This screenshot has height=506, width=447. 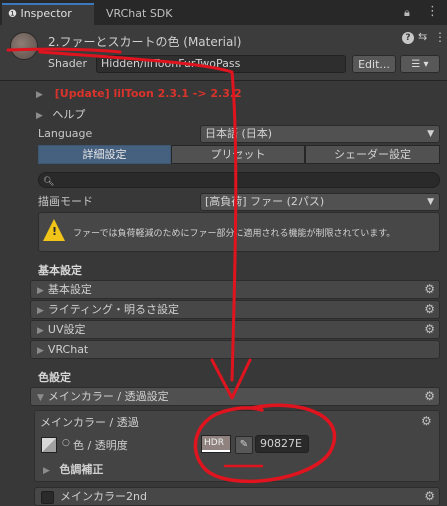 What do you see at coordinates (64, 50) in the screenshot?
I see `annotation-underline` at bounding box center [64, 50].